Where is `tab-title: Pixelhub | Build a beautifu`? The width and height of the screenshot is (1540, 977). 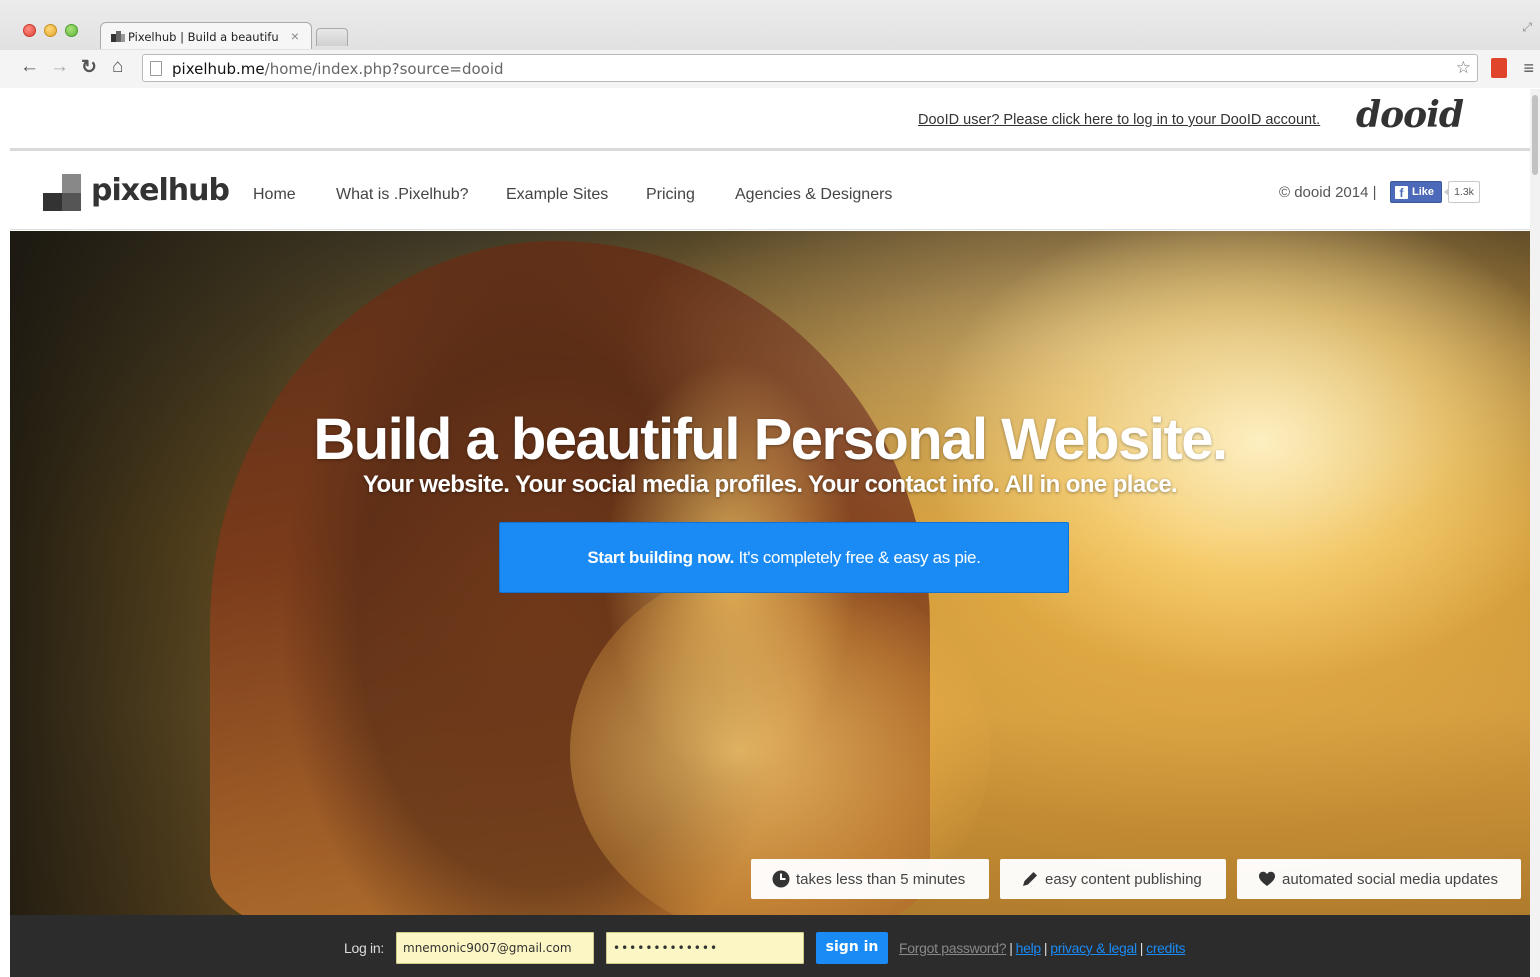
tab-title: Pixelhub | Build a beautifu is located at coordinates (203, 37).